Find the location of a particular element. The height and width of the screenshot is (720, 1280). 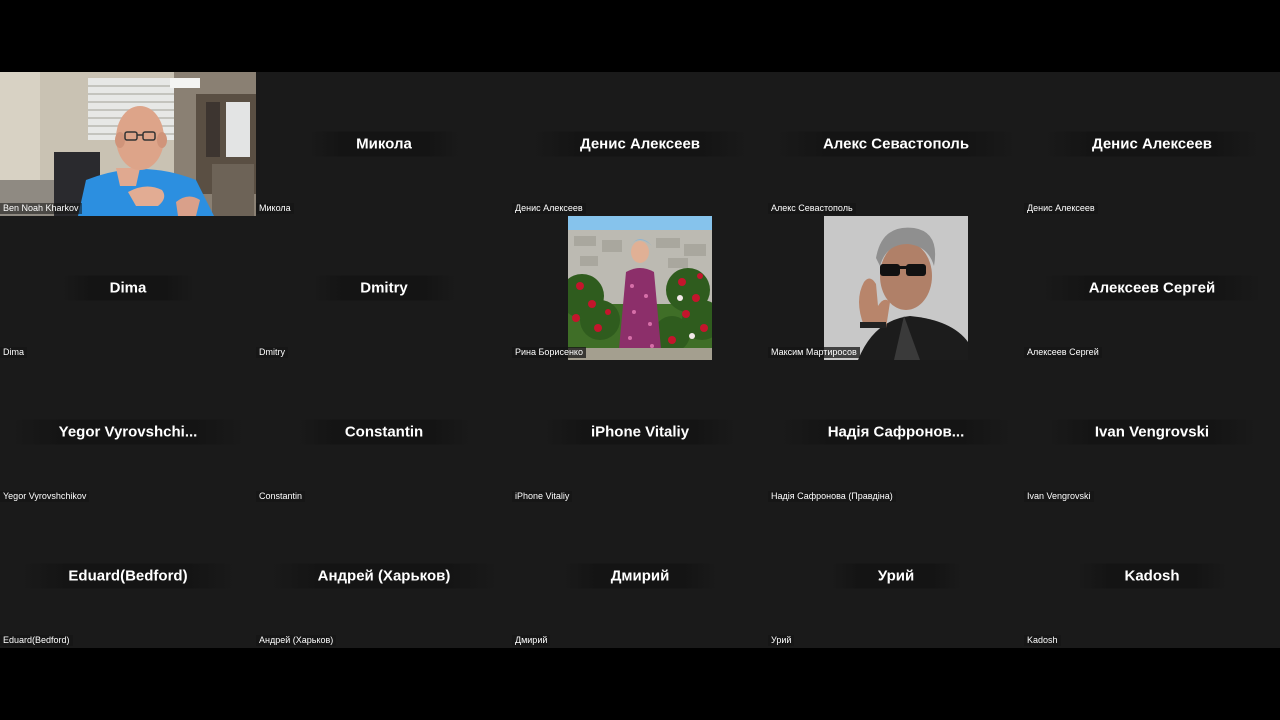

participant-name-tag: iPhone Vitaliy is located at coordinates (542, 496).